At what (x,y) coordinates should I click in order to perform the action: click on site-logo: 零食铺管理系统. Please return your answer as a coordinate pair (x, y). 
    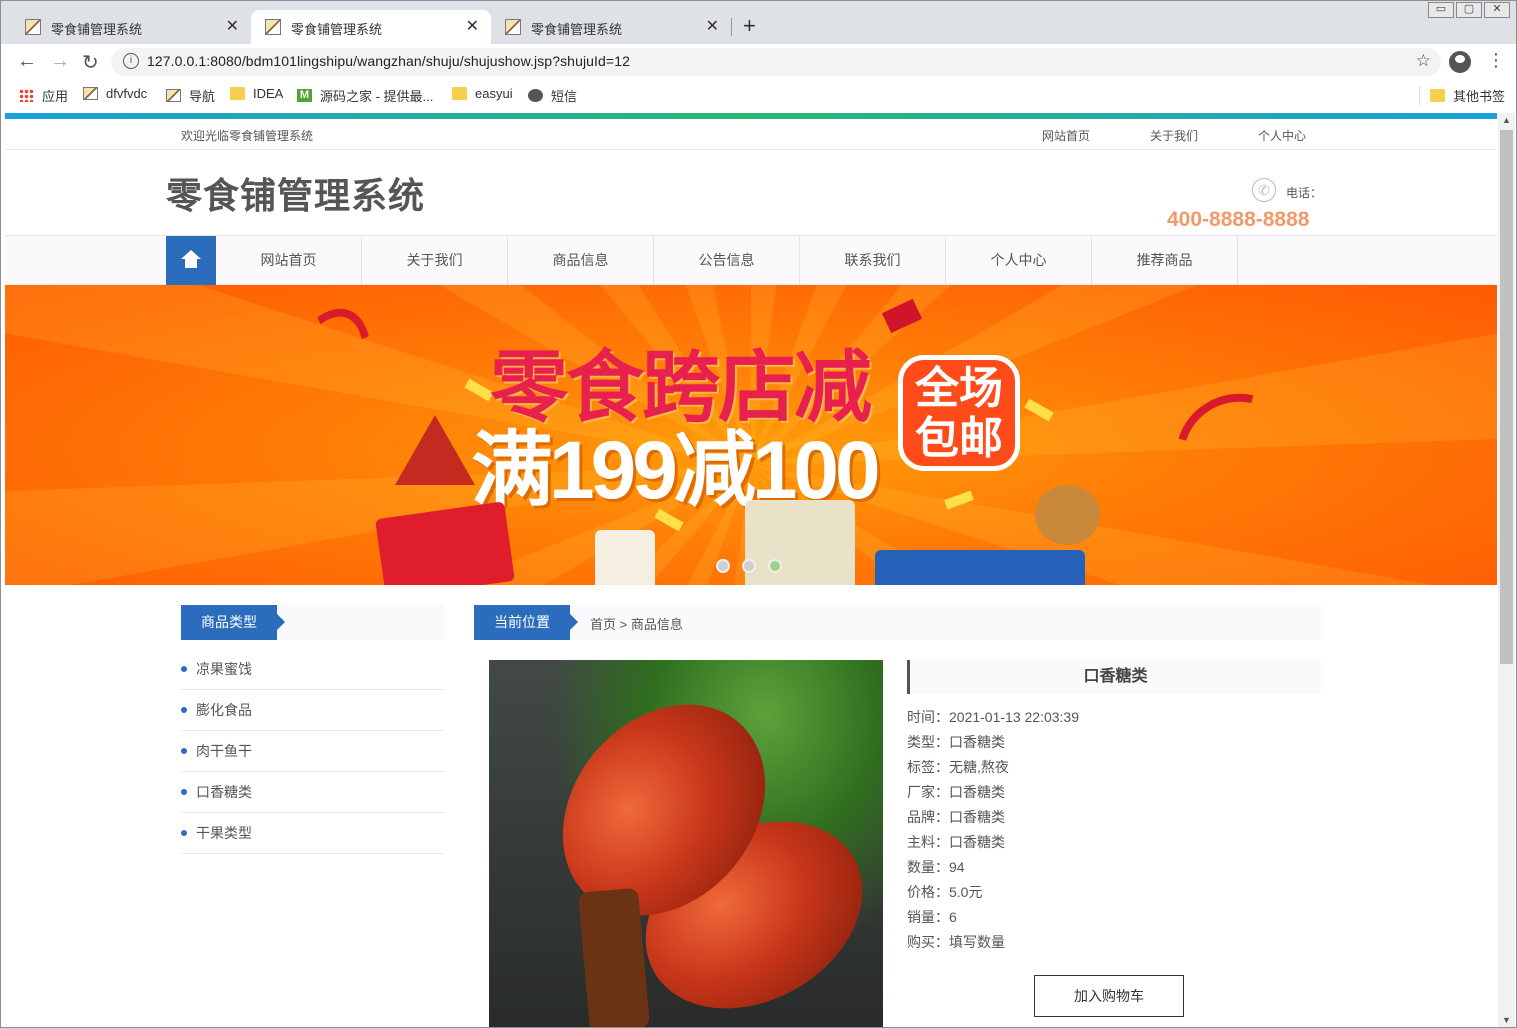
    Looking at the image, I should click on (295, 193).